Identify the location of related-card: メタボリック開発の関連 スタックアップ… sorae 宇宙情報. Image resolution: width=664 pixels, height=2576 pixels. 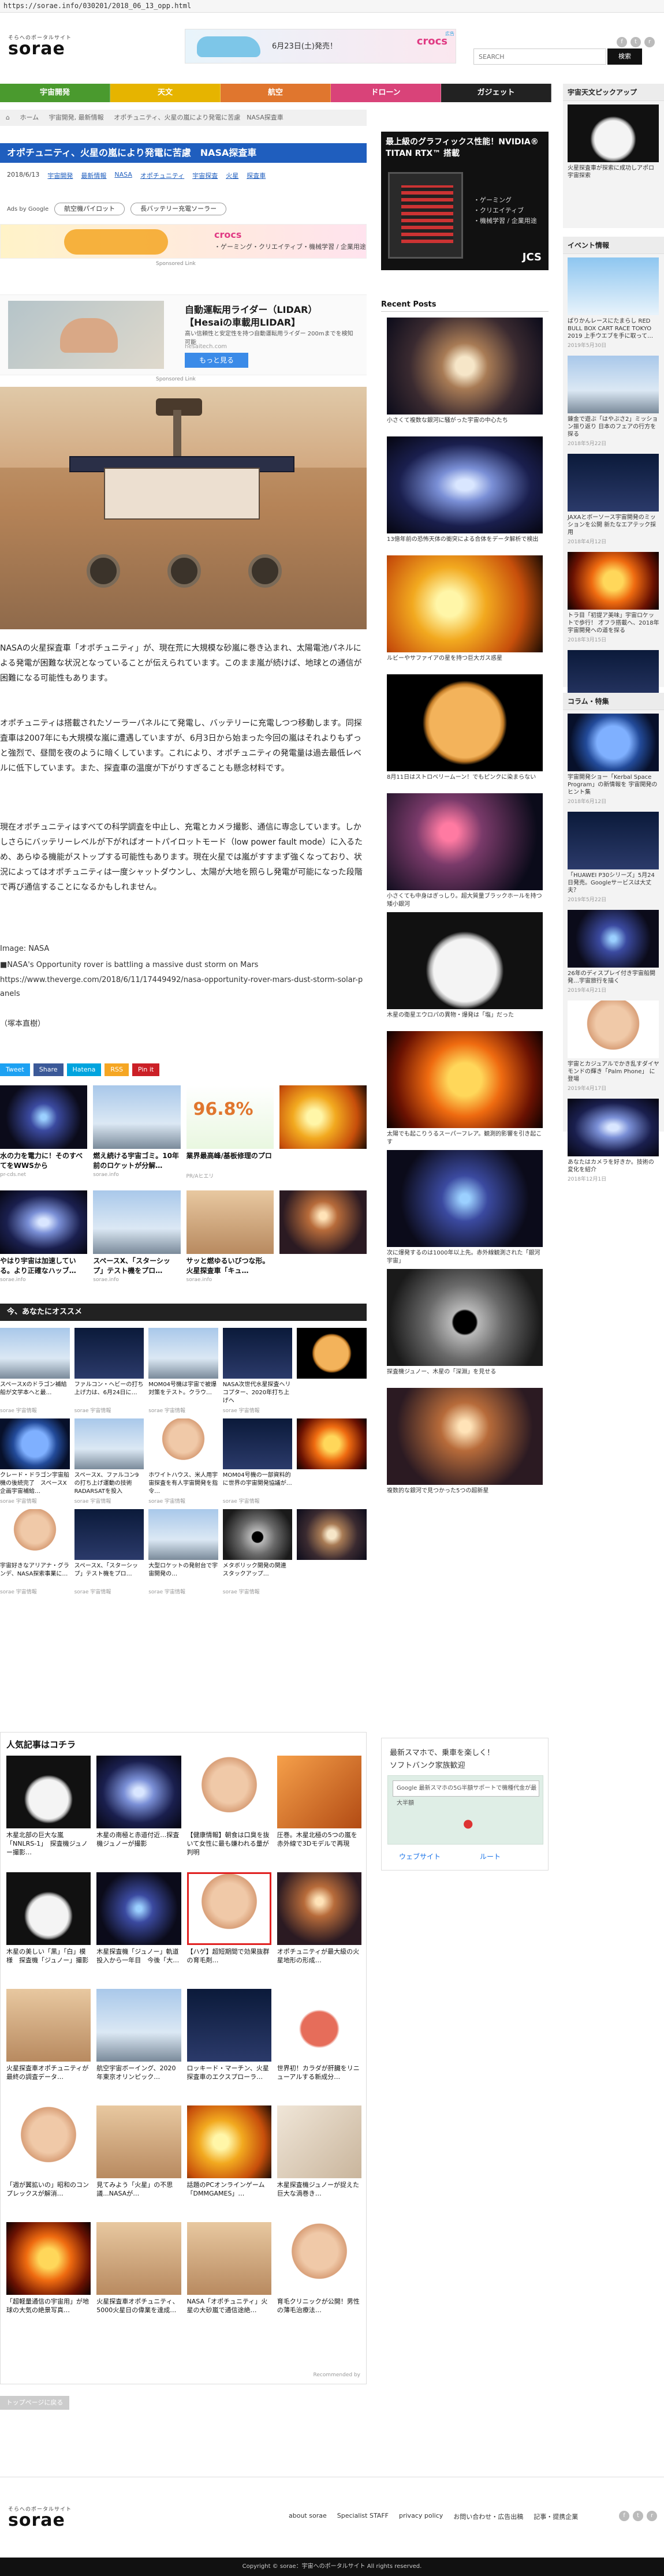
(257, 1552).